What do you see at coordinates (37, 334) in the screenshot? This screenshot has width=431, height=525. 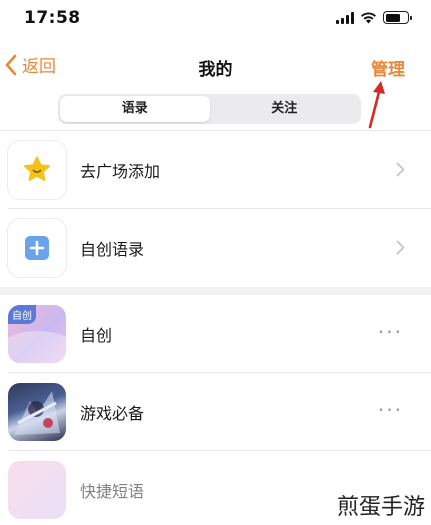 I see `pastel-cover-icon: 自创` at bounding box center [37, 334].